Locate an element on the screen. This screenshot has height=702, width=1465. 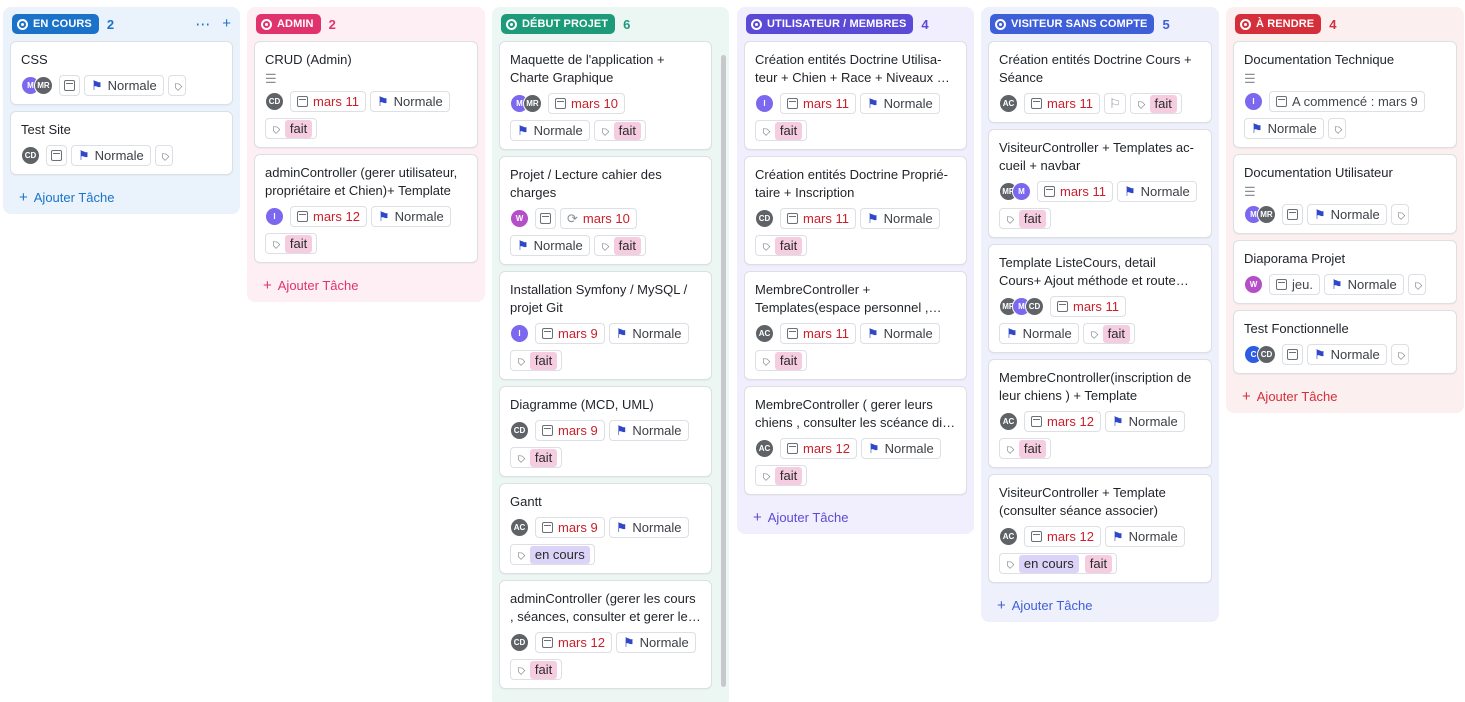
start-date-button: A commencé : mars 9 is located at coordinates (1347, 101).